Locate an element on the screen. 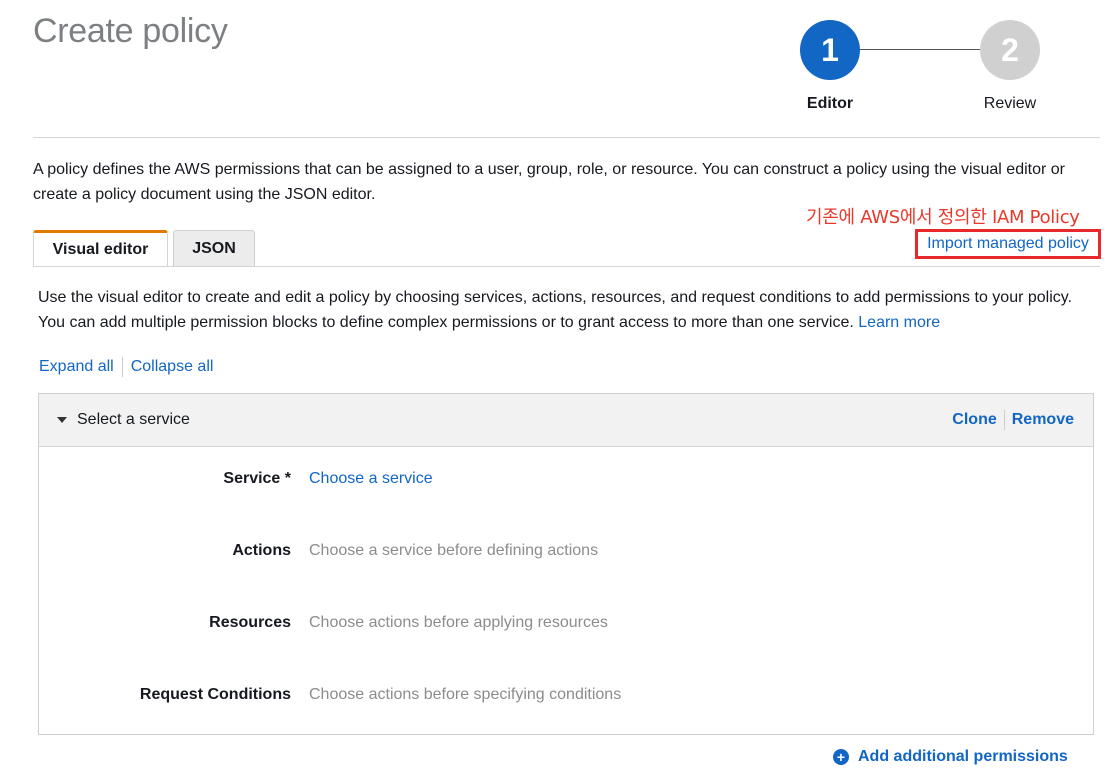 The image size is (1108, 784). import-managed-policy-link: Import managed policy is located at coordinates (1008, 244).